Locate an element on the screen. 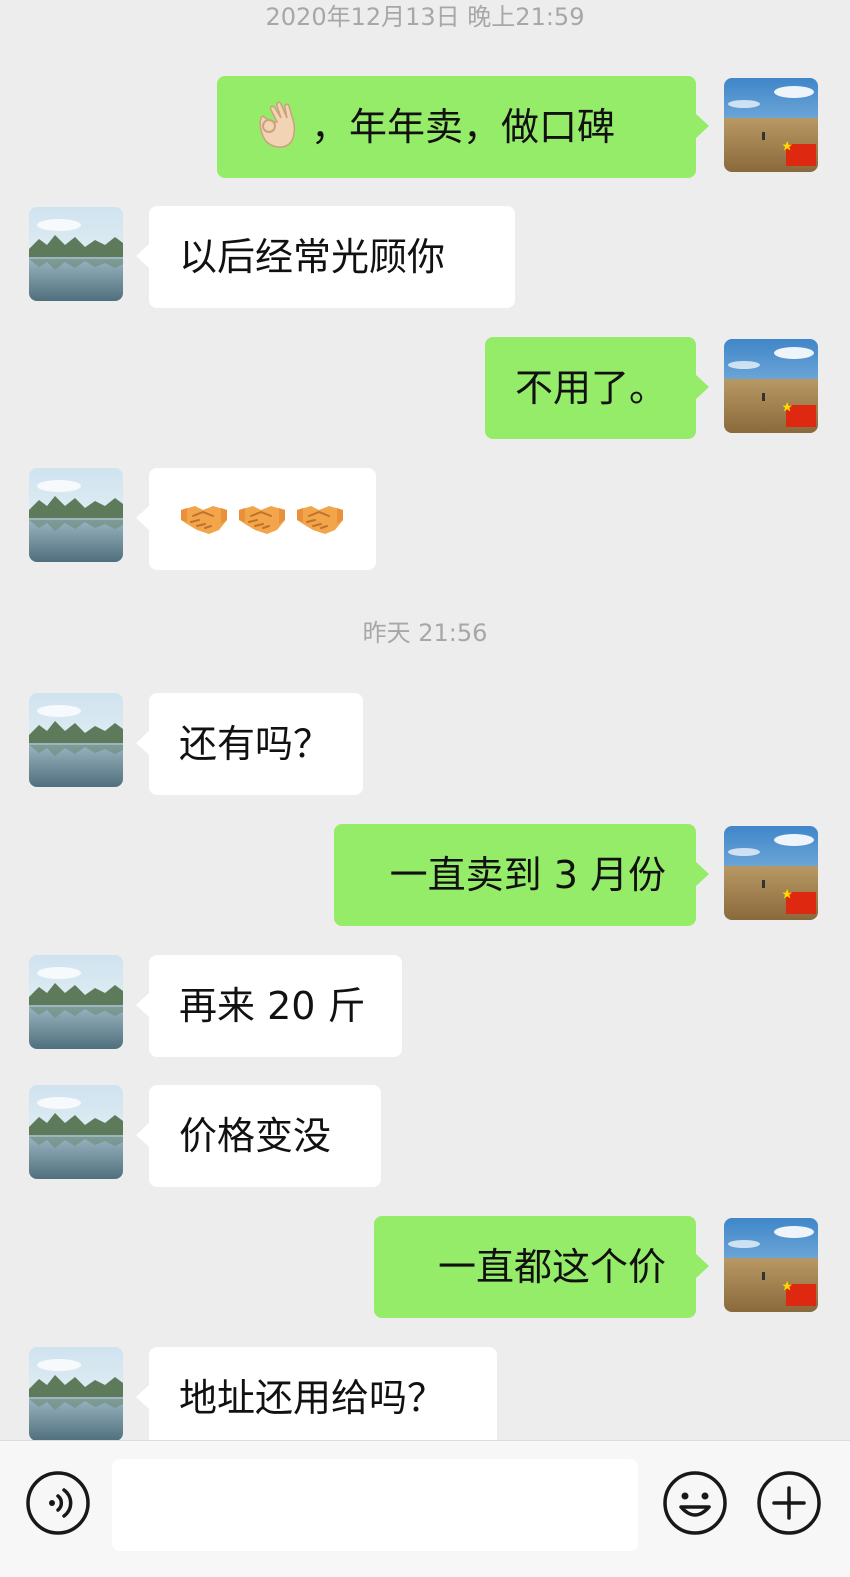 The image size is (850, 1577). message-bubble-incoming: 以后经常光顾你 is located at coordinates (325, 257).